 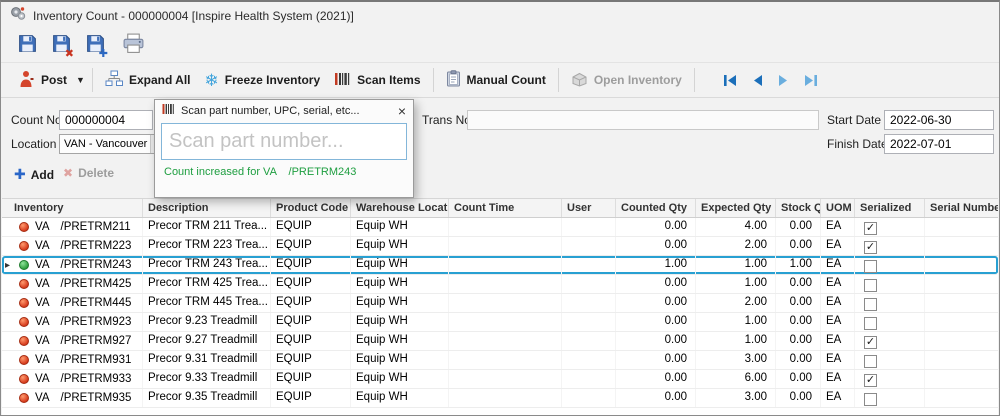 What do you see at coordinates (207, 398) in the screenshot?
I see `description-cell: Precor 9.35 Treadmill` at bounding box center [207, 398].